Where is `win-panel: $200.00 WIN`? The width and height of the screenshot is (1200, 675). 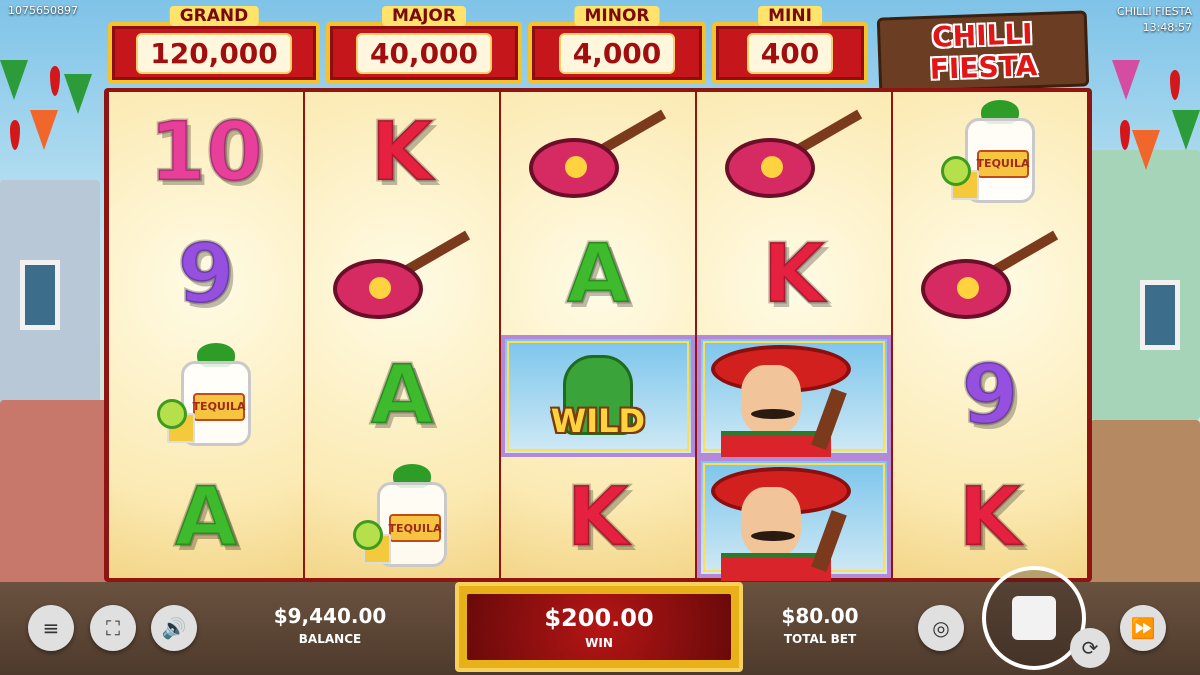 win-panel: $200.00 WIN is located at coordinates (599, 627).